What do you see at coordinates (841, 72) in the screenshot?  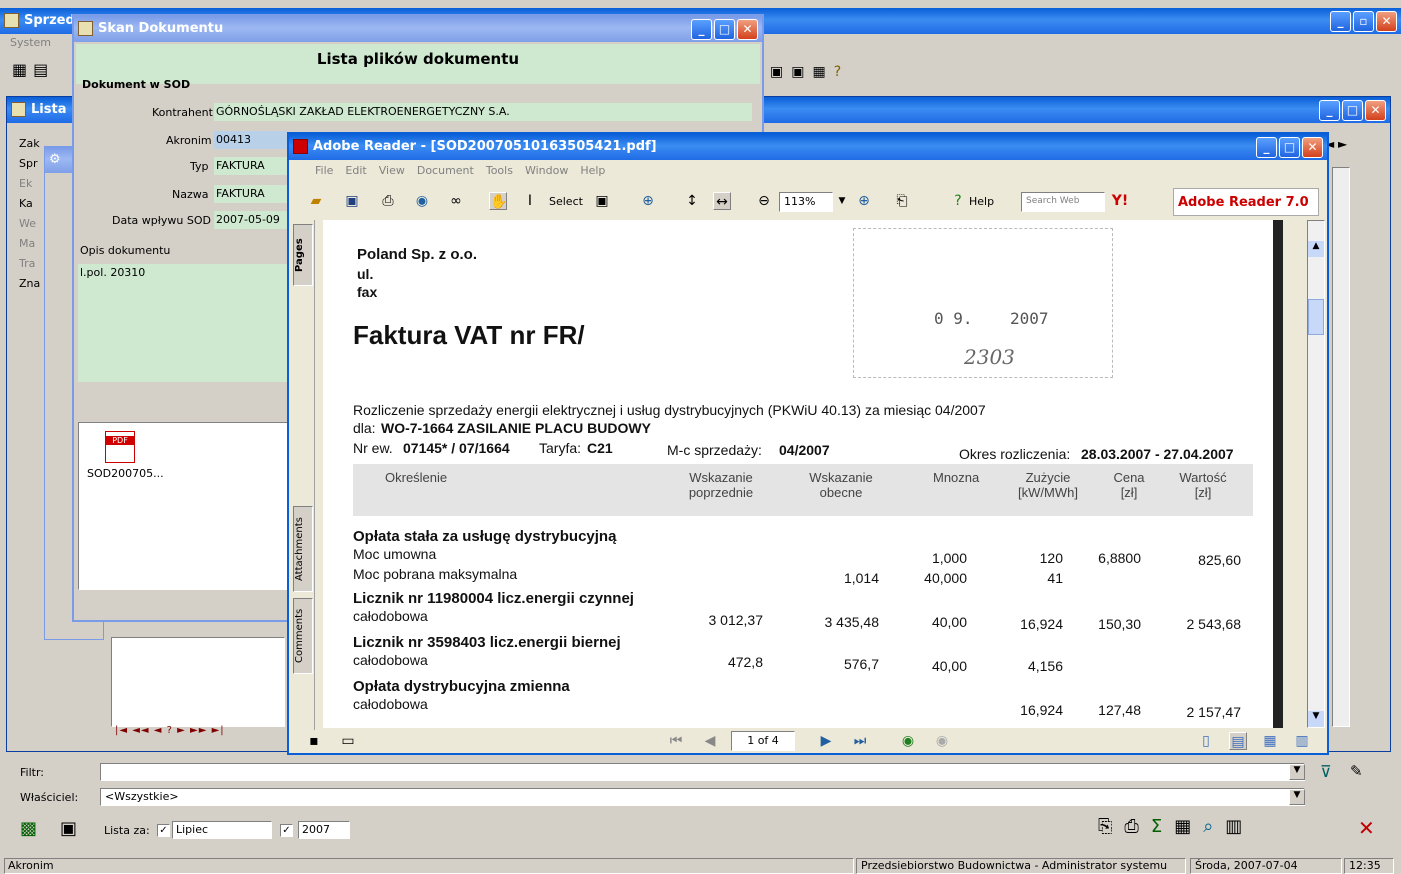 I see `help-icon: ?` at bounding box center [841, 72].